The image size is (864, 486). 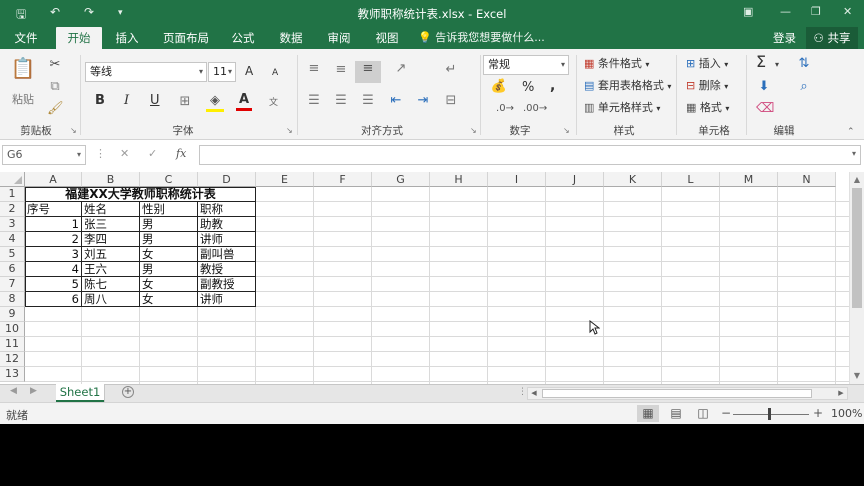 What do you see at coordinates (459, 179) in the screenshot?
I see `column-header-h: H` at bounding box center [459, 179].